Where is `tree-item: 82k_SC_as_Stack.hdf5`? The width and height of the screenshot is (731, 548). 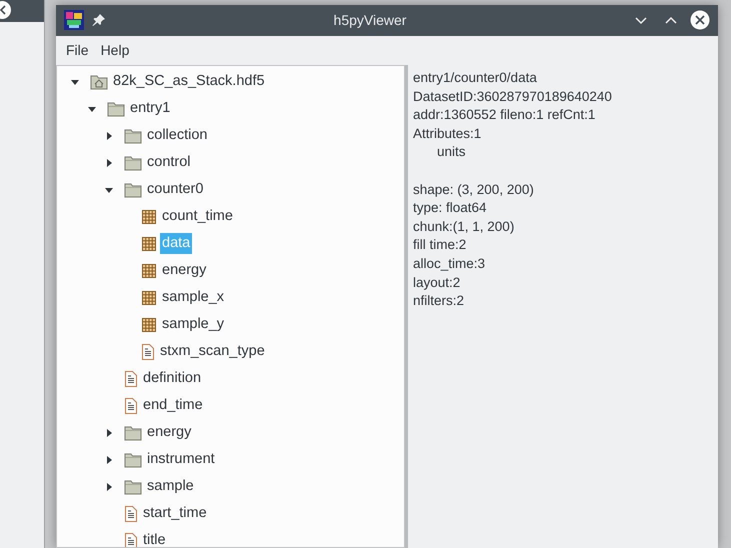 tree-item: 82k_SC_as_Stack.hdf5 is located at coordinates (189, 81).